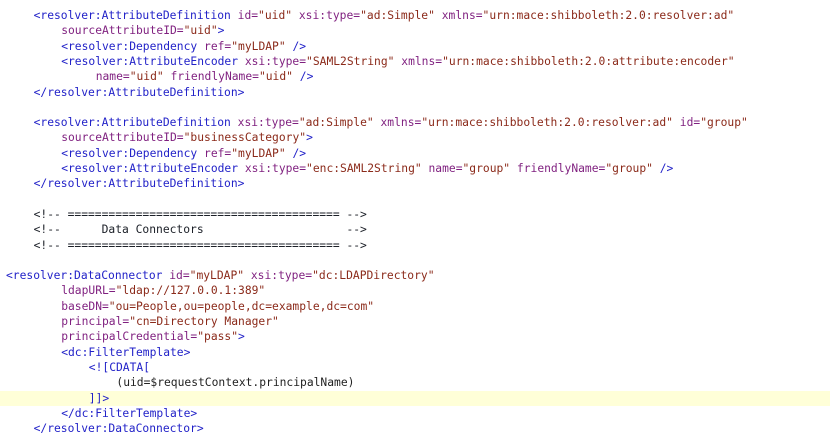  I want to click on code-token: <![CDATA[, so click(119, 367).